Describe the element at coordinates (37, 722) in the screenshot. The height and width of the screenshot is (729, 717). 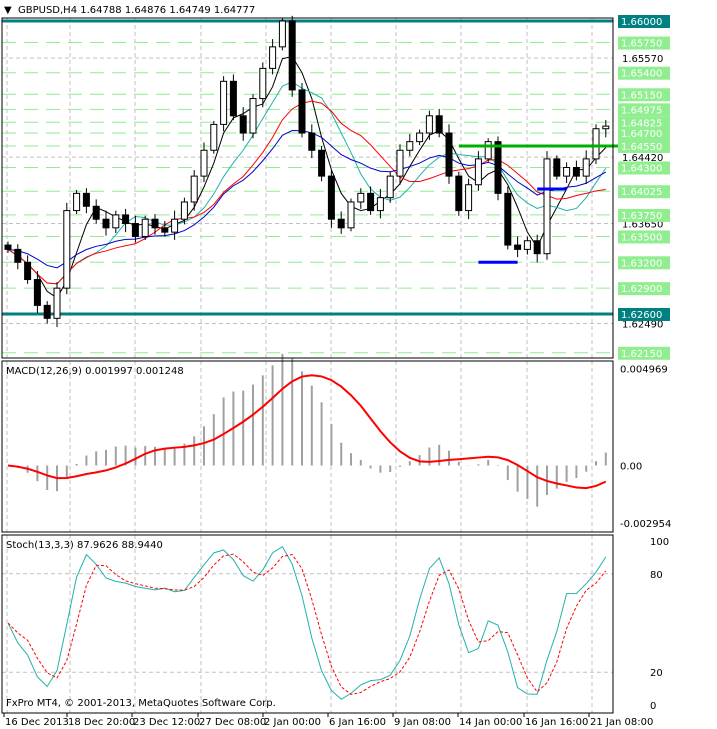
I see `x-axis-label: 16 Dec 2013` at that location.